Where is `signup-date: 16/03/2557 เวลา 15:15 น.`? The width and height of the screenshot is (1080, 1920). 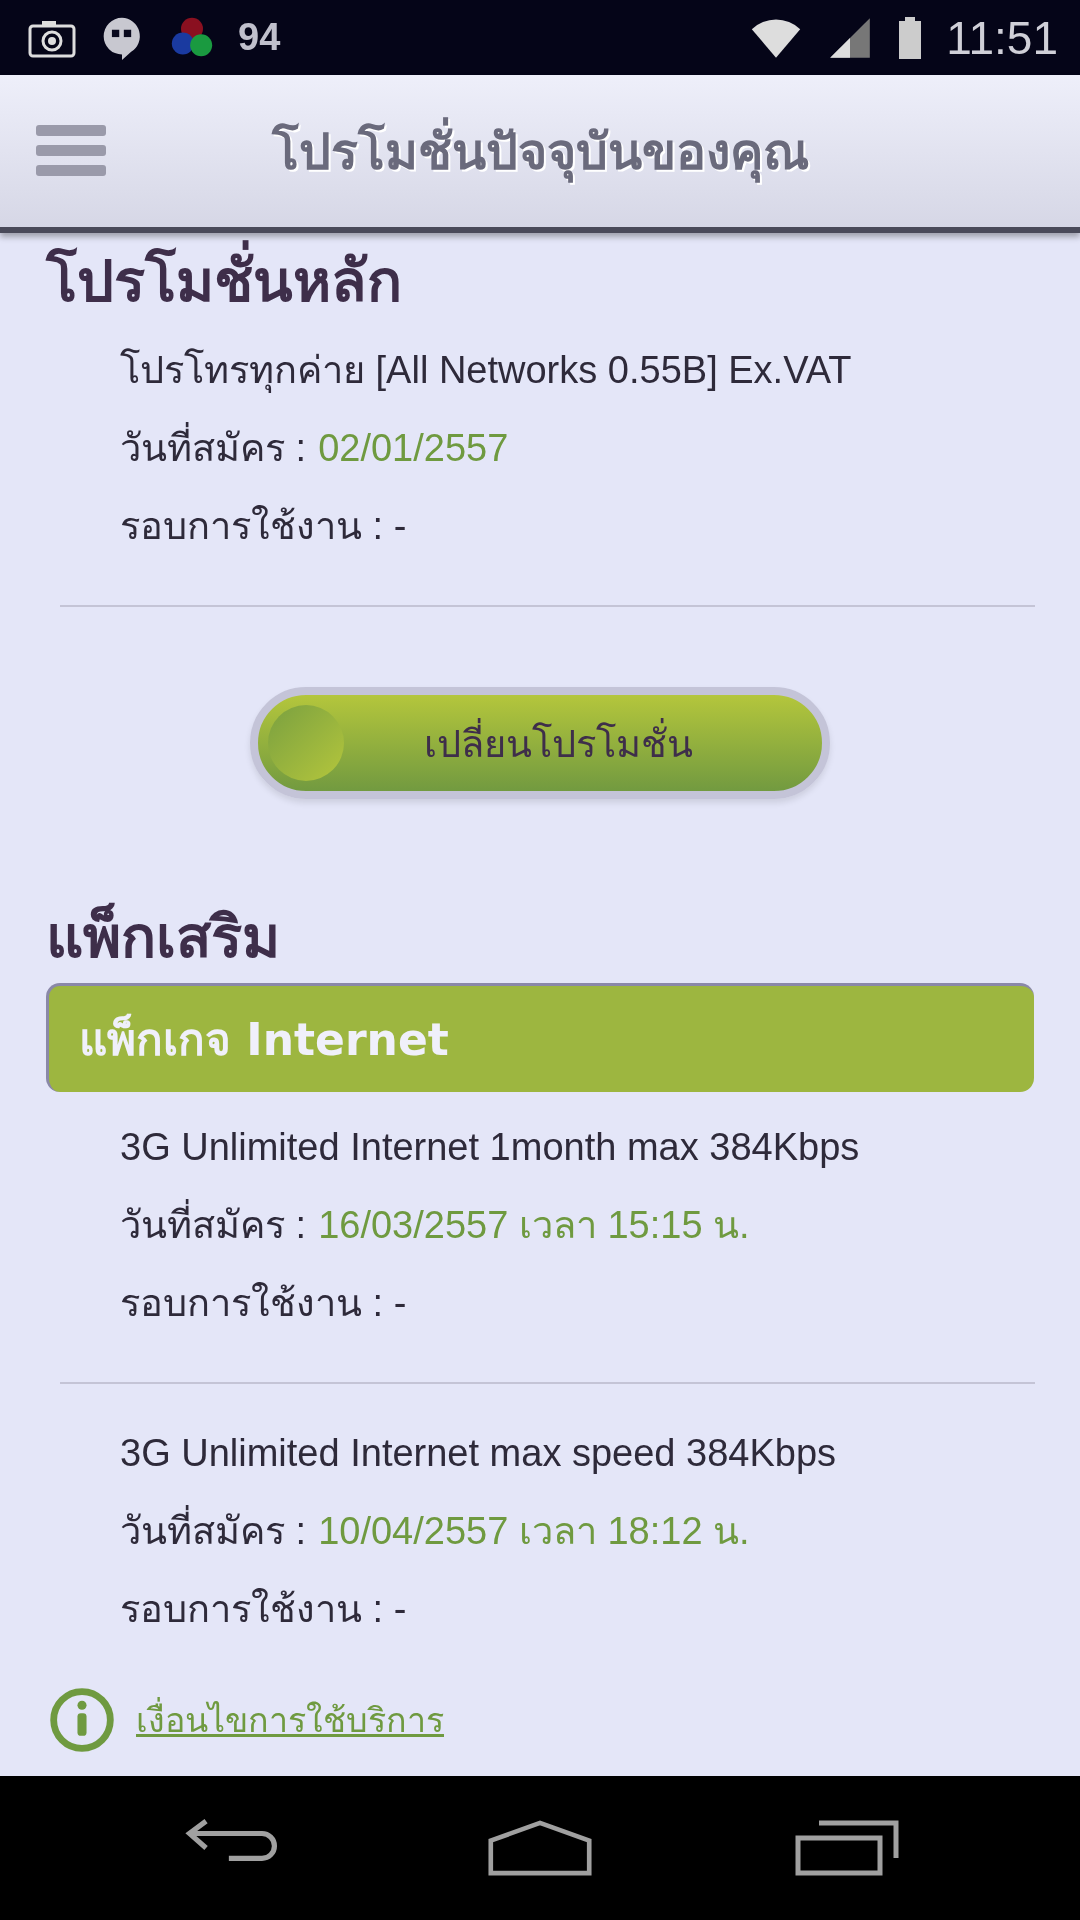 signup-date: 16/03/2557 เวลา 15:15 น. is located at coordinates (534, 1225).